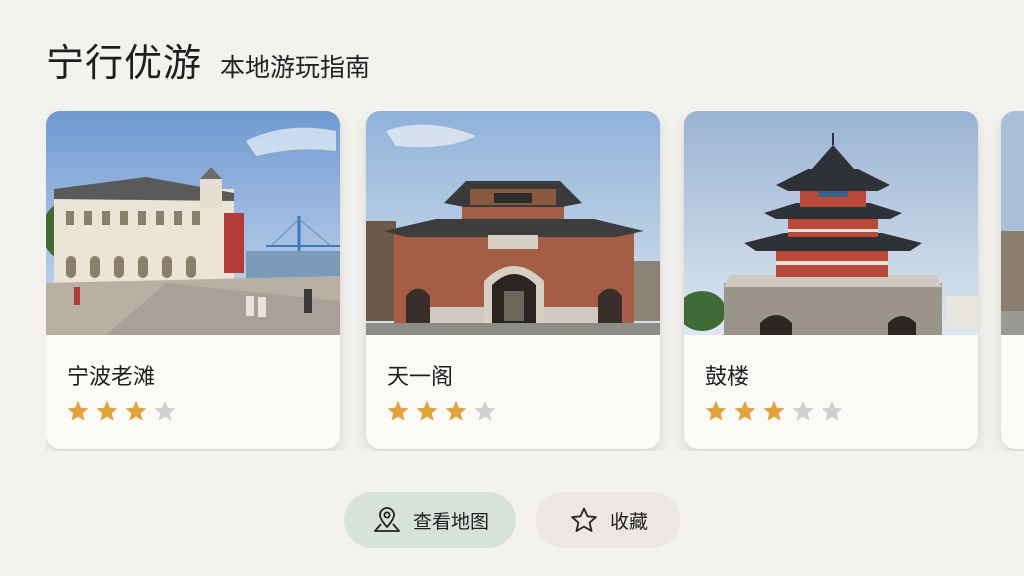 This screenshot has width=1024, height=576. Describe the element at coordinates (727, 377) in the screenshot. I see `attraction-name: 鼓楼` at that location.